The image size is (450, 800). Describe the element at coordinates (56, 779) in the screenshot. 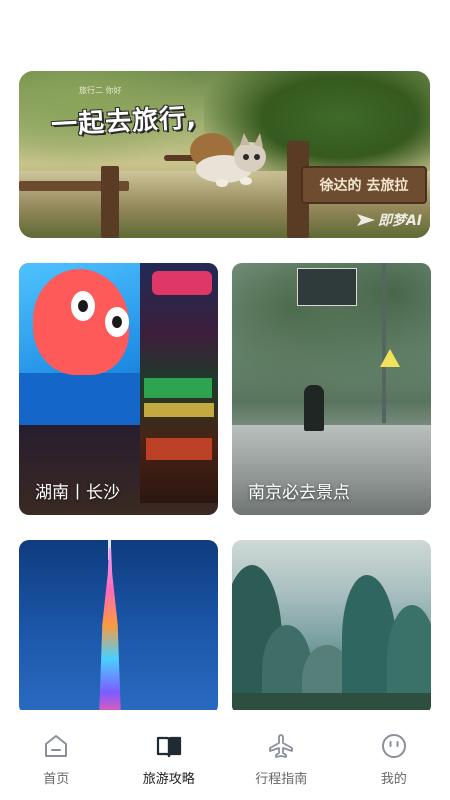

I see `tab-label: 首页` at that location.